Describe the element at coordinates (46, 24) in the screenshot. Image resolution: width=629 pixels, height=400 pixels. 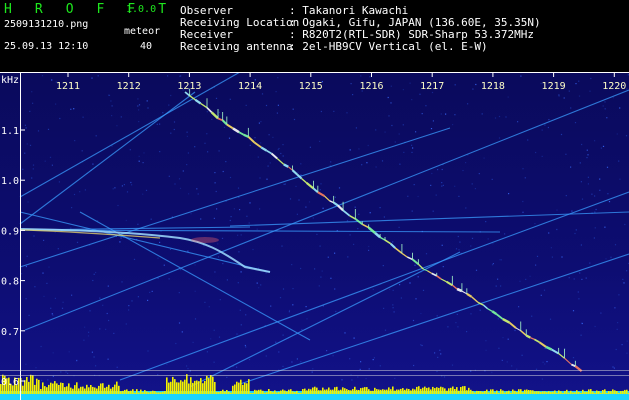
I see `file-name: 2509131210.png` at that location.